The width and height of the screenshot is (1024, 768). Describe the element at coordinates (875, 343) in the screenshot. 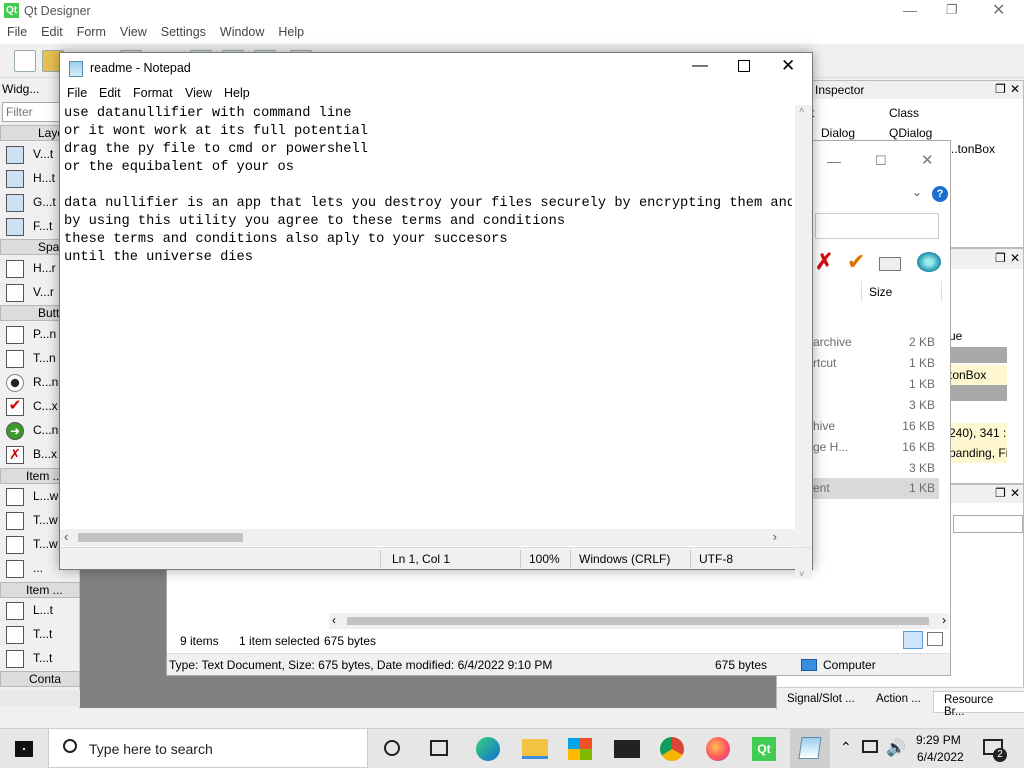

I see `file-row: archive 2 KB` at that location.